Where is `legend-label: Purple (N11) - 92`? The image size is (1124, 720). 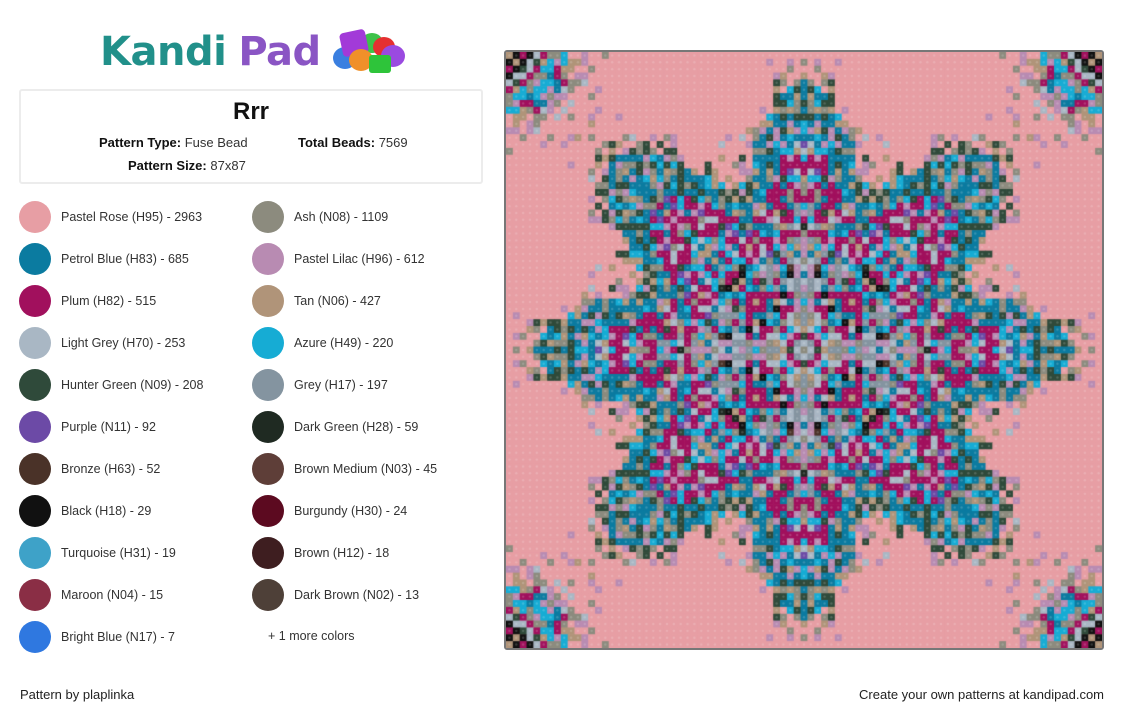 legend-label: Purple (N11) - 92 is located at coordinates (108, 427).